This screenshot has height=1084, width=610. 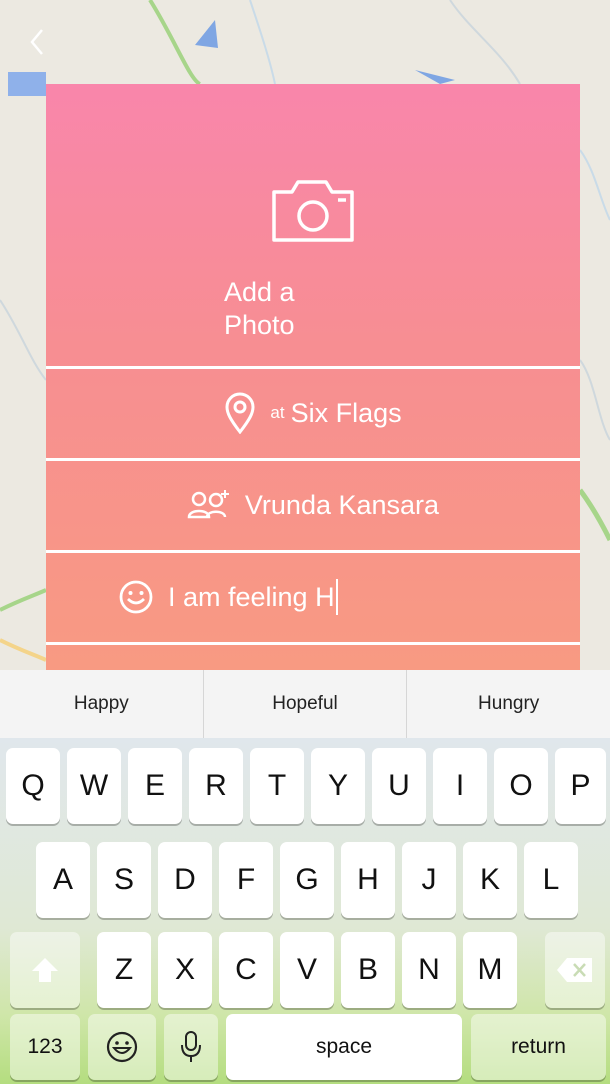 I want to click on key-v: V, so click(x=307, y=970).